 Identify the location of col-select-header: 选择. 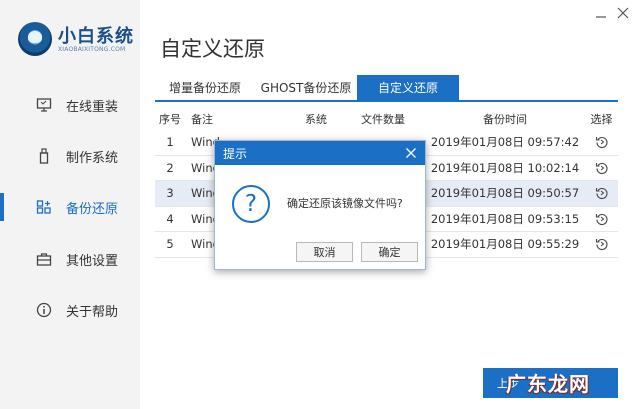
(601, 119).